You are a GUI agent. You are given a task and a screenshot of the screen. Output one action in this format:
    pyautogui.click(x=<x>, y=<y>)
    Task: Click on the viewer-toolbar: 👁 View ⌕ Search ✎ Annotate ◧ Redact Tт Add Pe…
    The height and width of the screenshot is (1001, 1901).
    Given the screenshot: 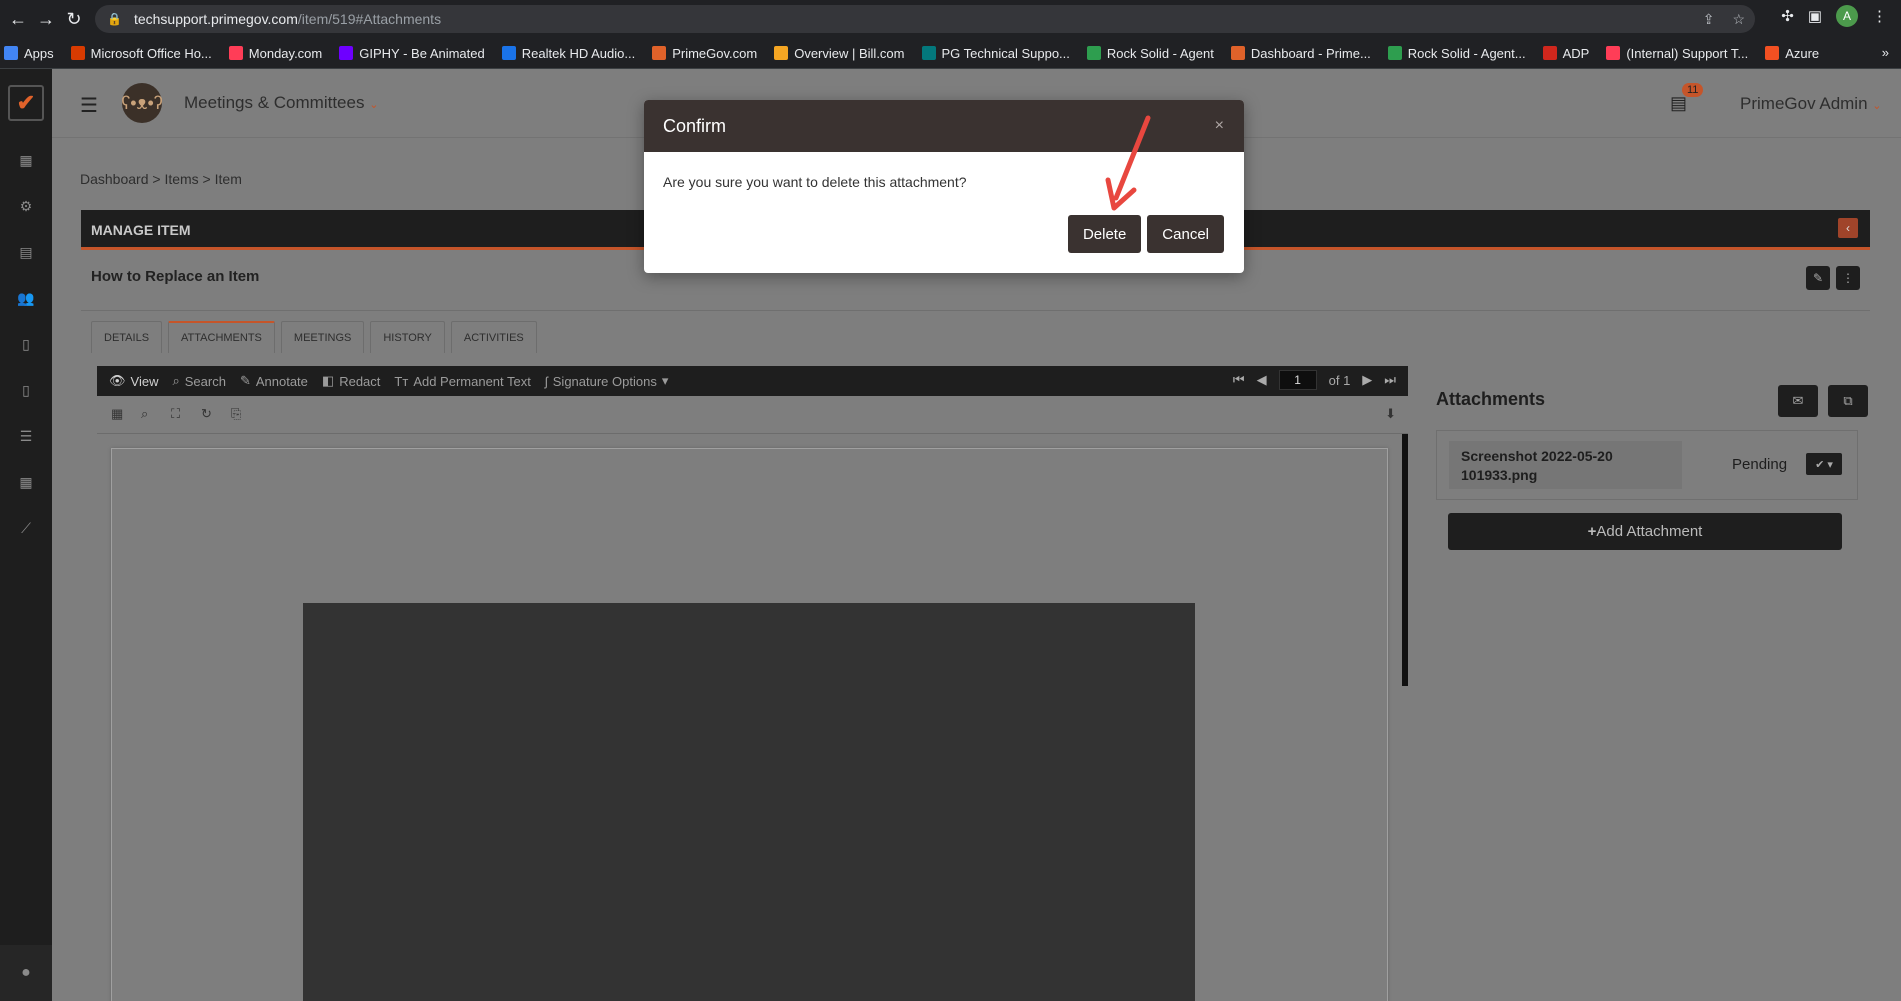 What is the action you would take?
    pyautogui.click(x=752, y=381)
    